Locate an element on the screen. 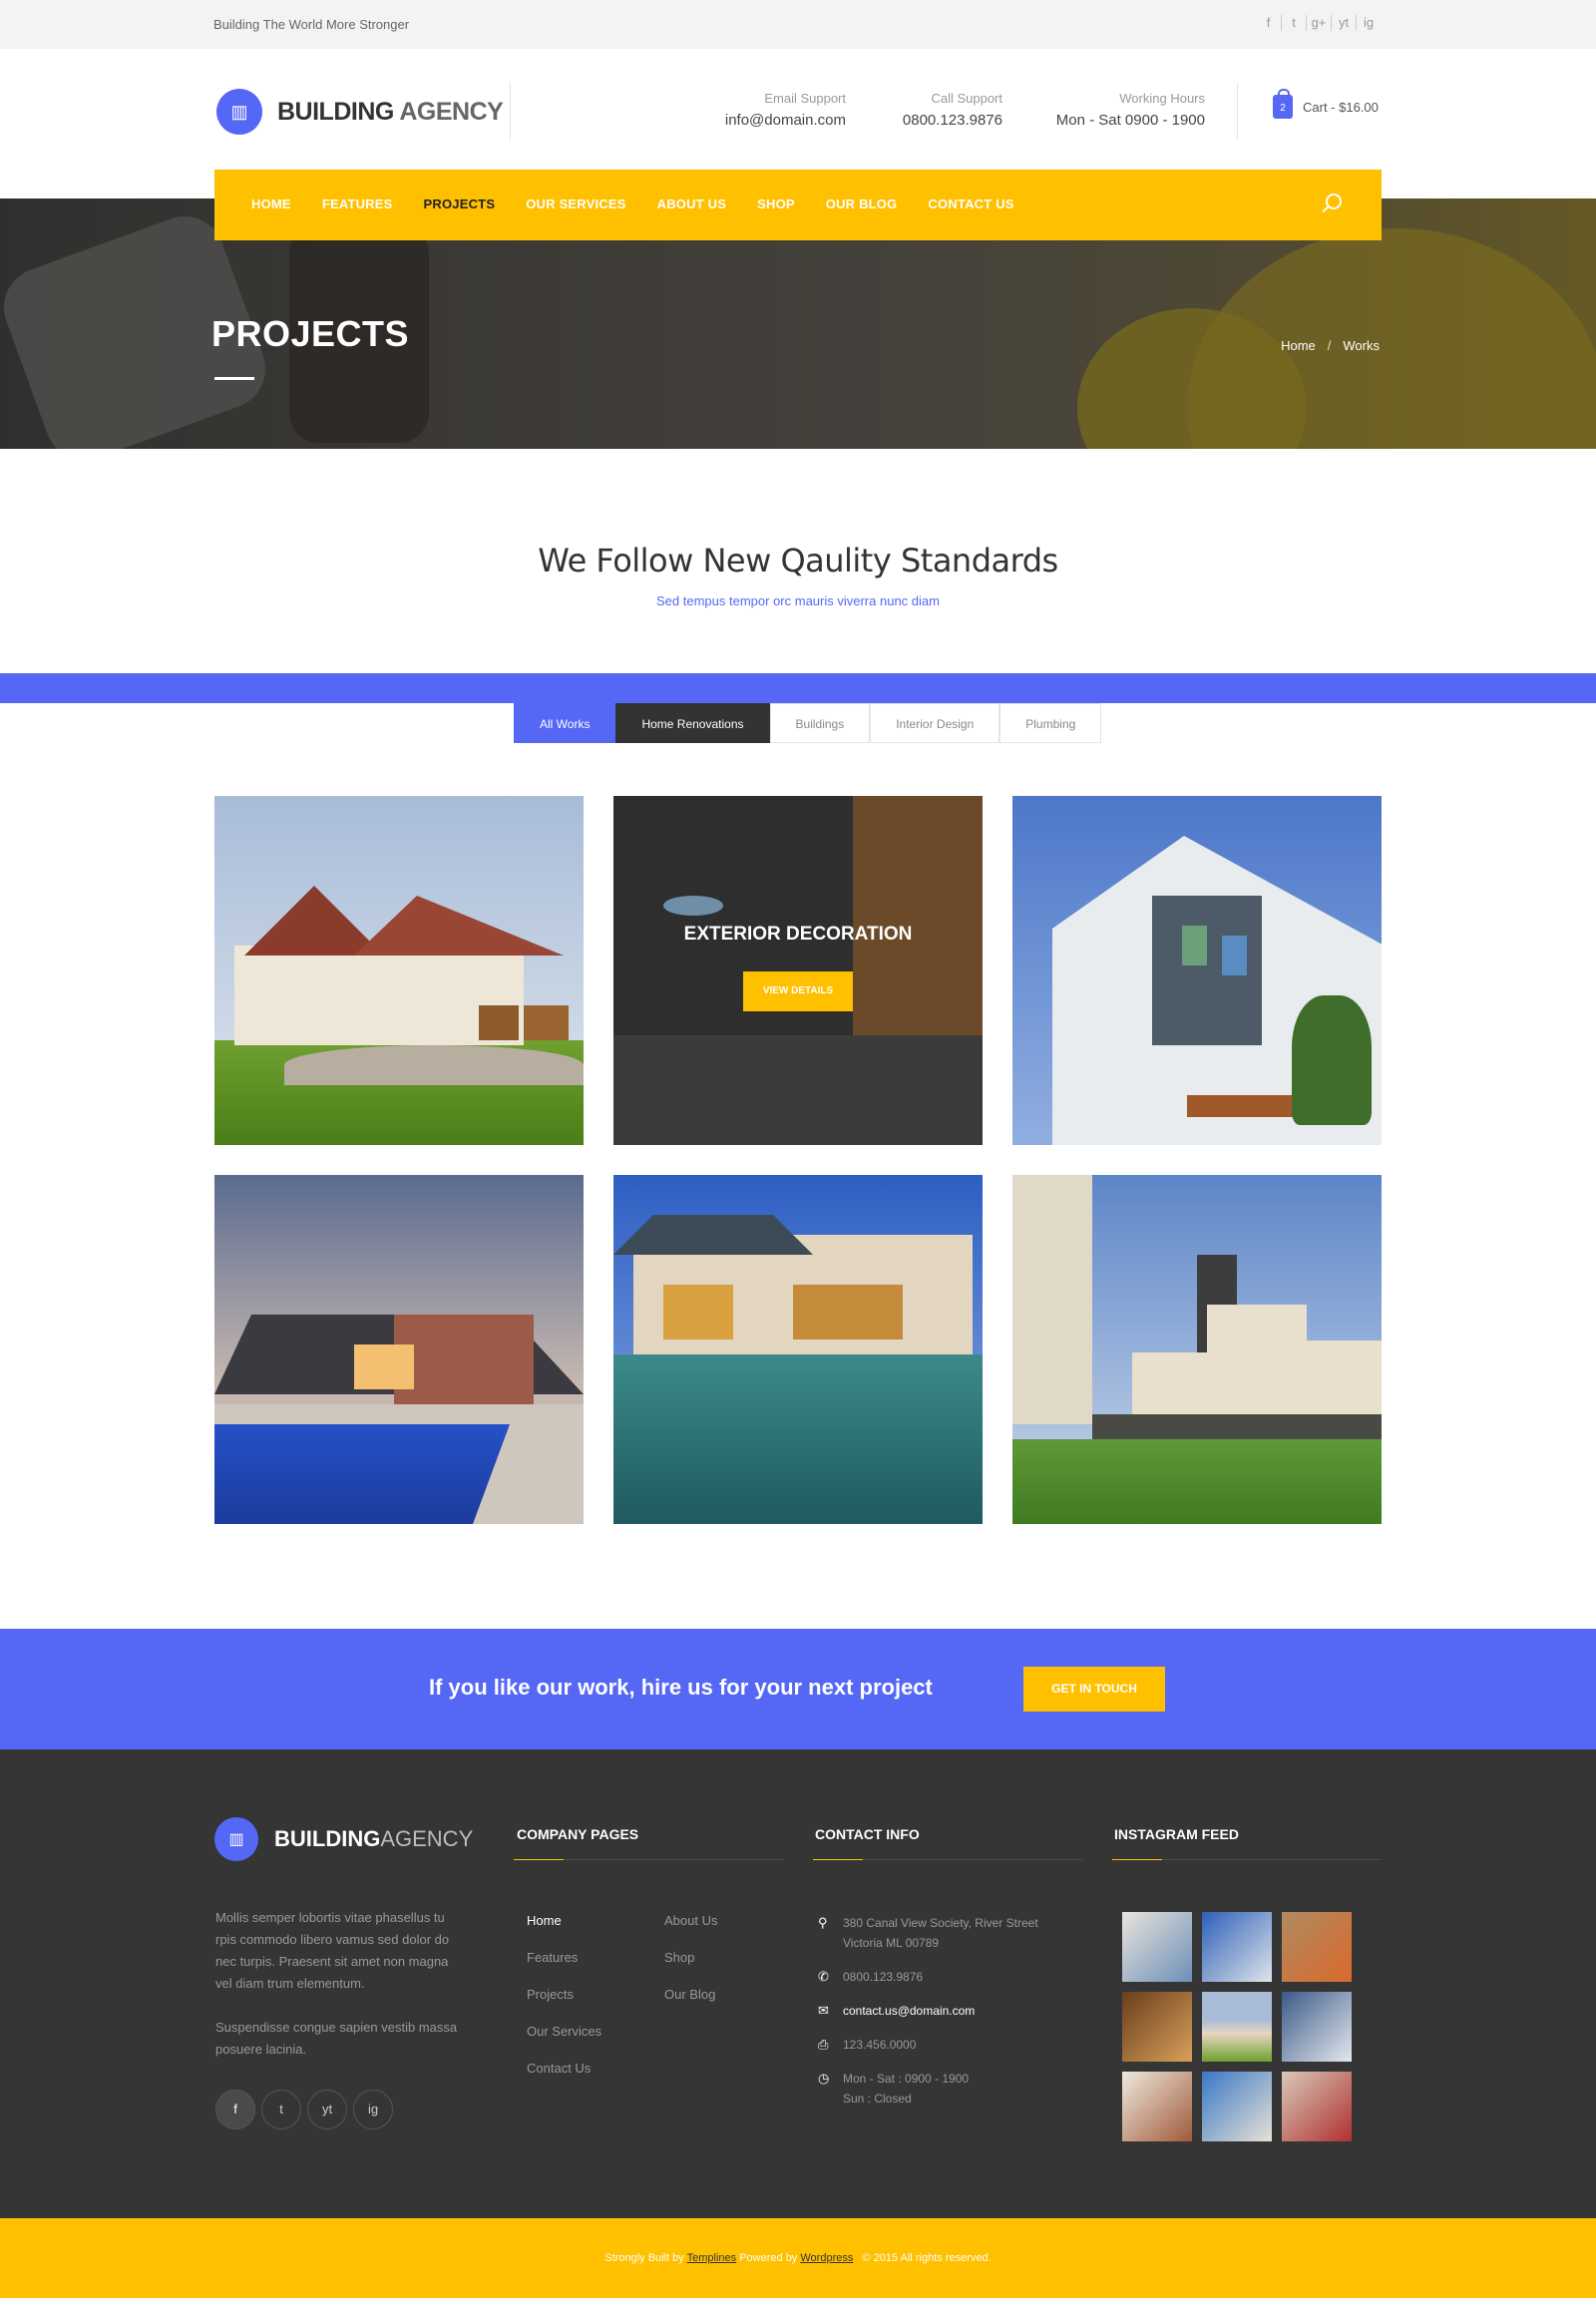 The width and height of the screenshot is (1596, 2298). contact-info-title: CONTACT INFO is located at coordinates (867, 1834).